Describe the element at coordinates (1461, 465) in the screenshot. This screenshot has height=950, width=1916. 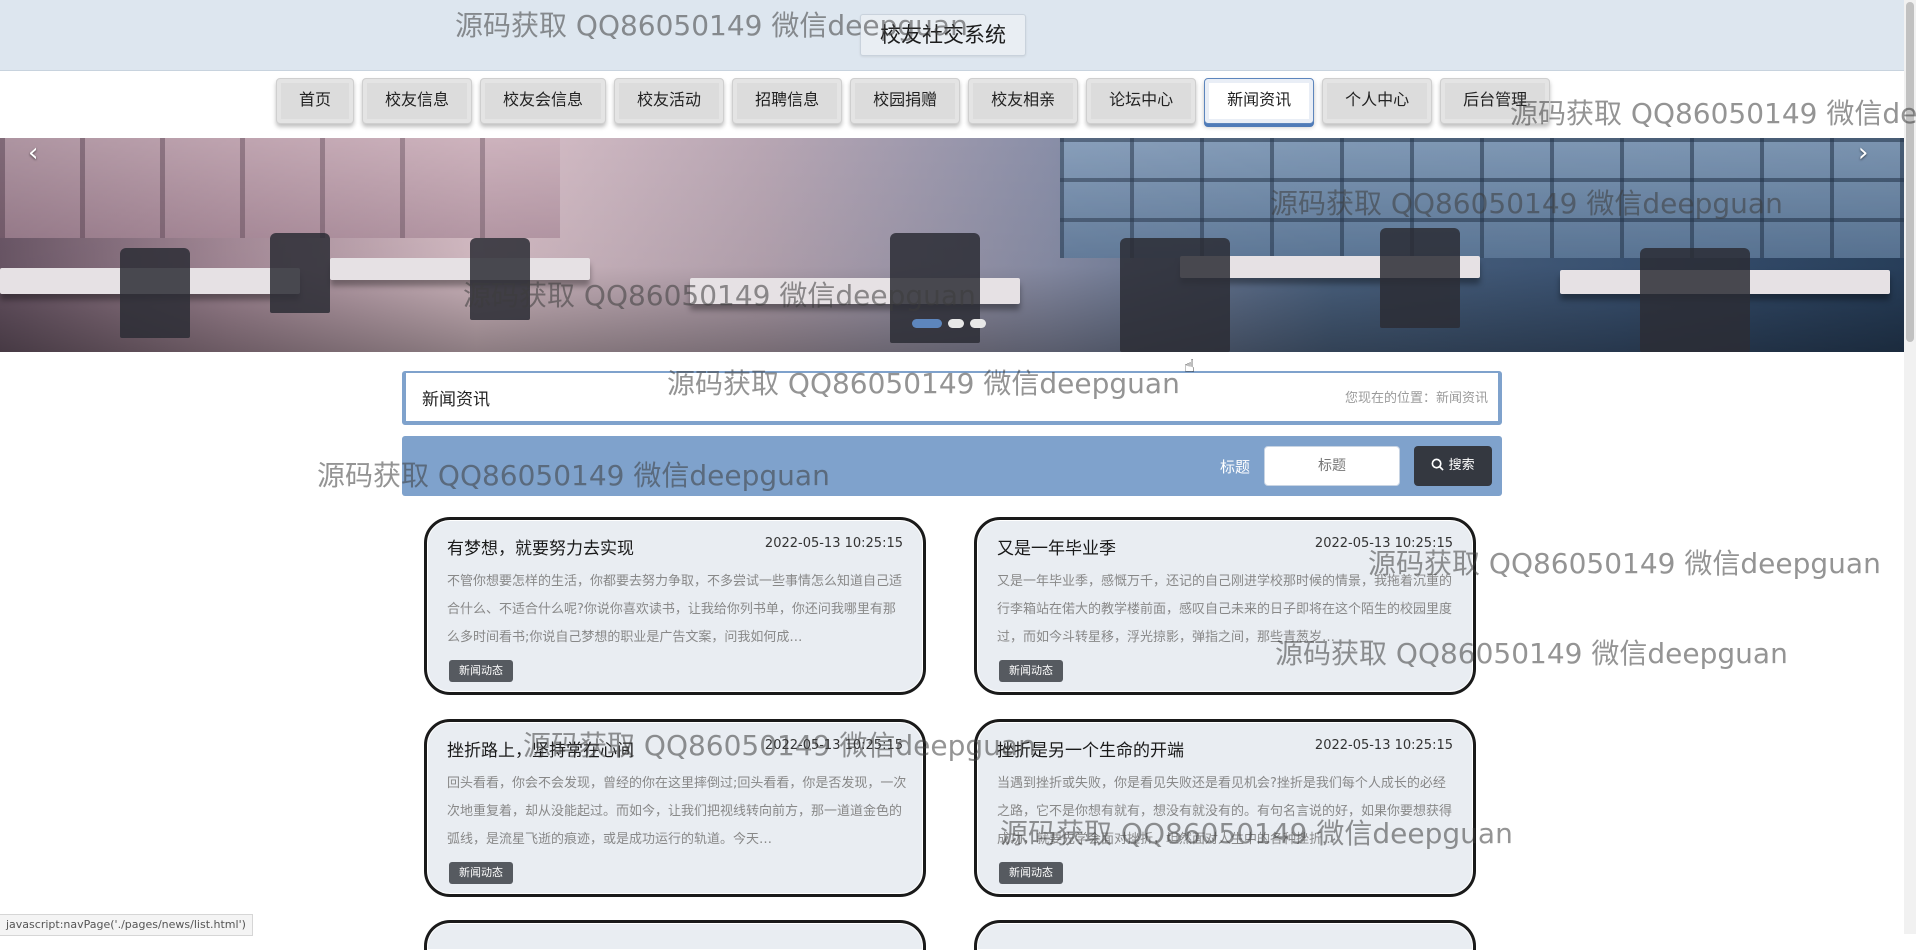
I see `search-button-label: 搜索` at that location.